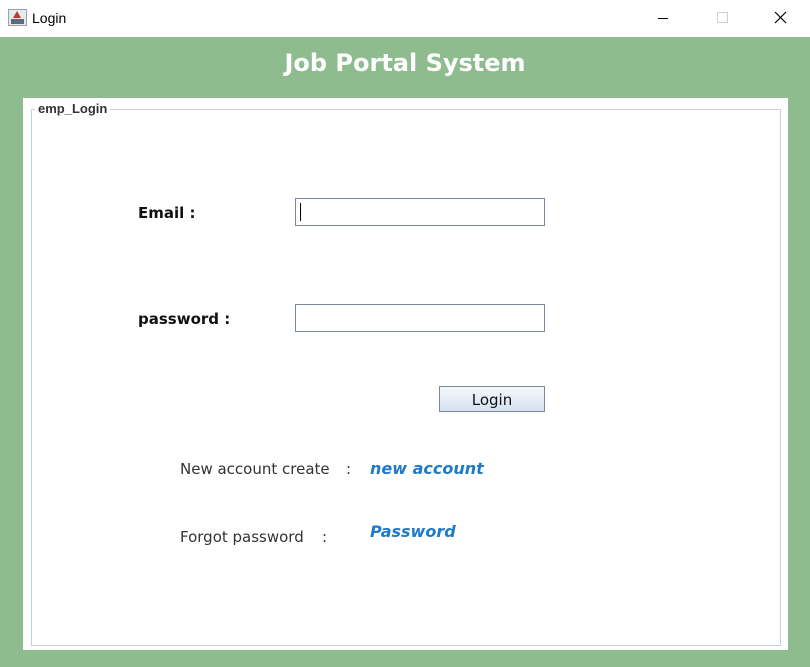 This screenshot has width=810, height=667. I want to click on login-group-title: emp_Login, so click(73, 108).